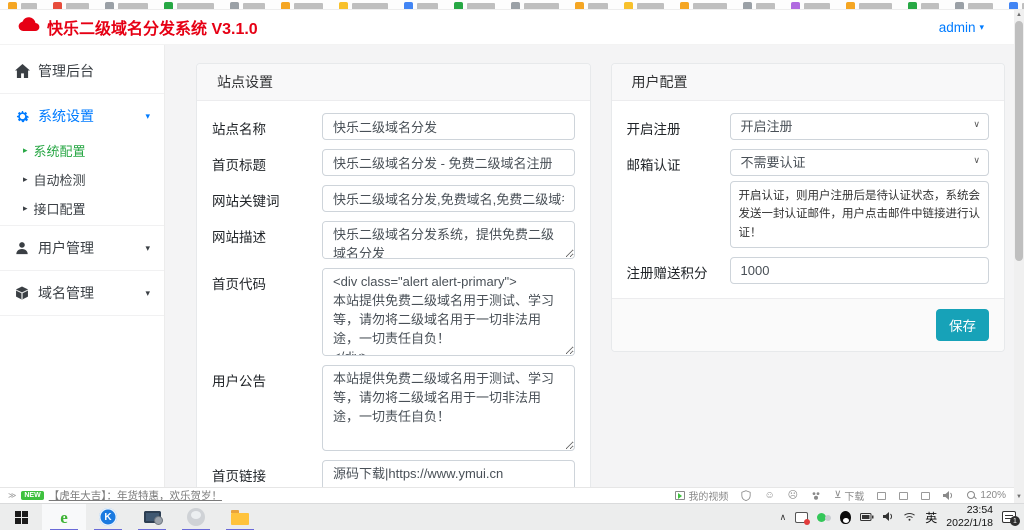 This screenshot has width=1024, height=530. I want to click on tray-qq-icon, so click(846, 517).